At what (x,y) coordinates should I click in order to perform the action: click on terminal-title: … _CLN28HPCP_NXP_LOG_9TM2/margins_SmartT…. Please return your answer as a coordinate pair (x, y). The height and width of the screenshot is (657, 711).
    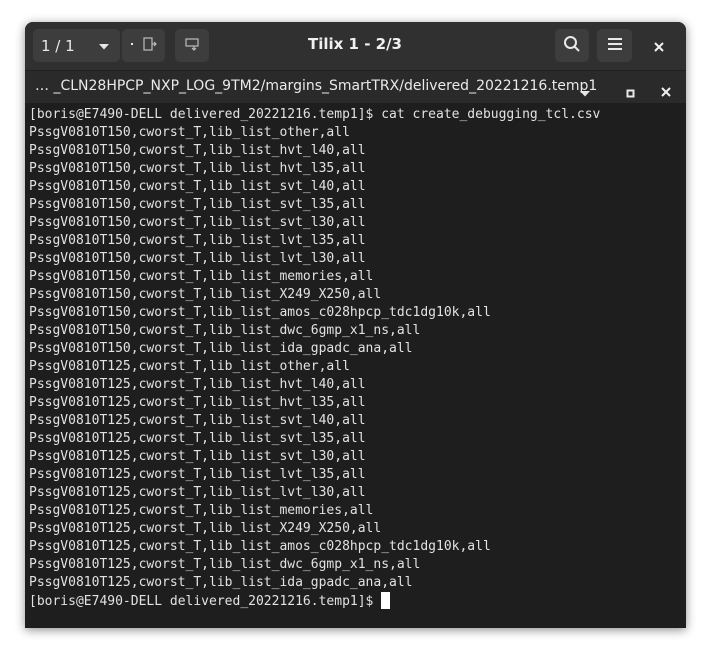
    Looking at the image, I should click on (316, 86).